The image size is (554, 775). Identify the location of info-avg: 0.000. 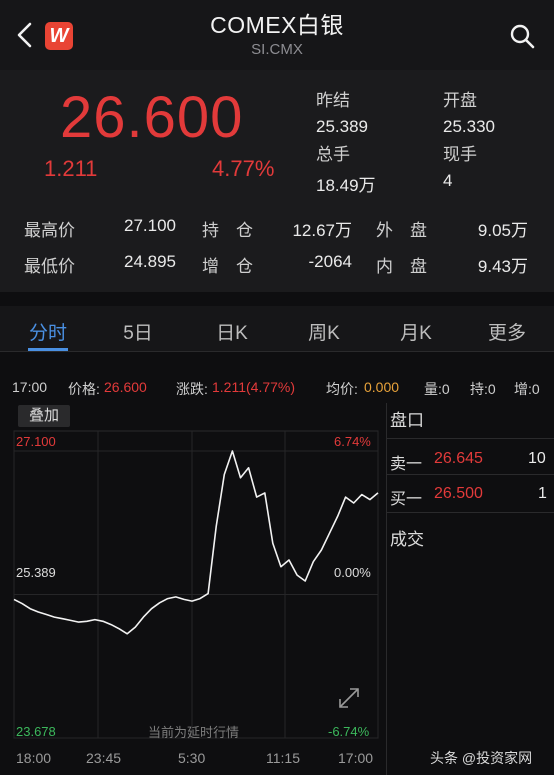
(382, 387).